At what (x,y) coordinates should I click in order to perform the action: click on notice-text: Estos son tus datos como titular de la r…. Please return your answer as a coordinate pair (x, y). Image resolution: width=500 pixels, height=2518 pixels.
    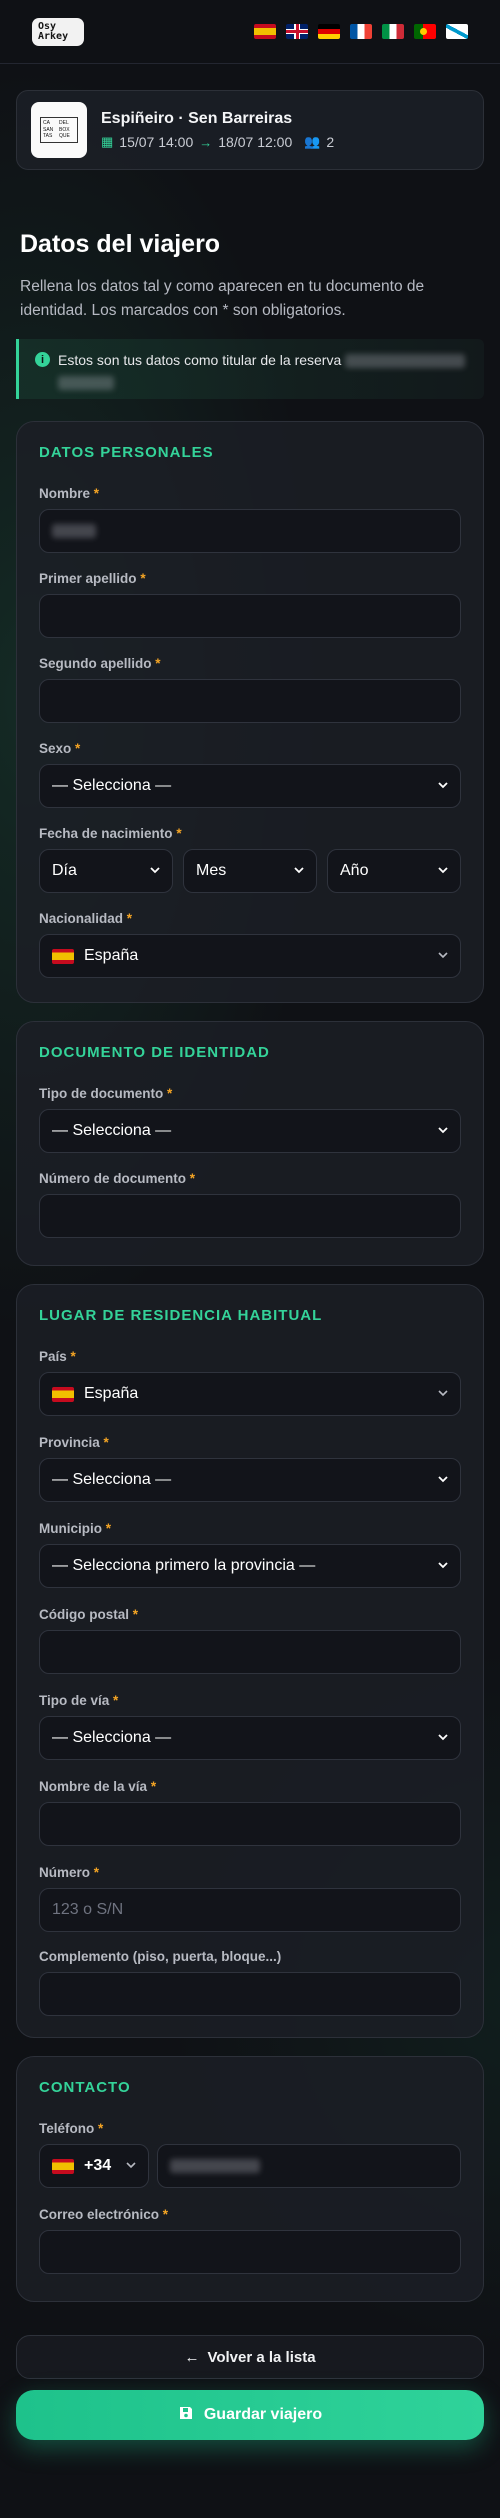
    Looking at the image, I should click on (200, 360).